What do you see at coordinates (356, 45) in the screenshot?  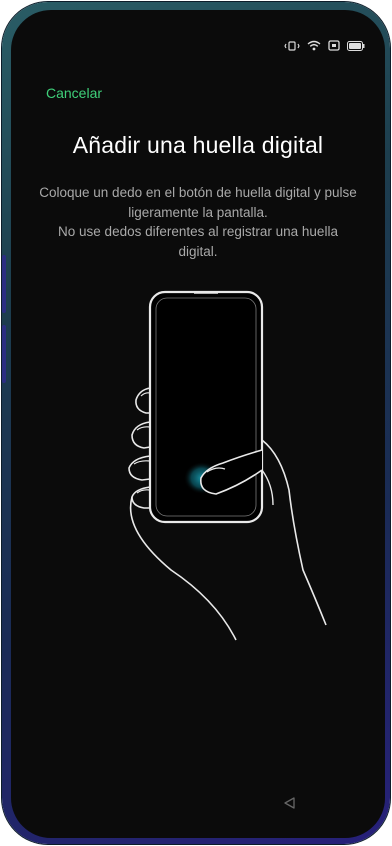 I see `battery-icon` at bounding box center [356, 45].